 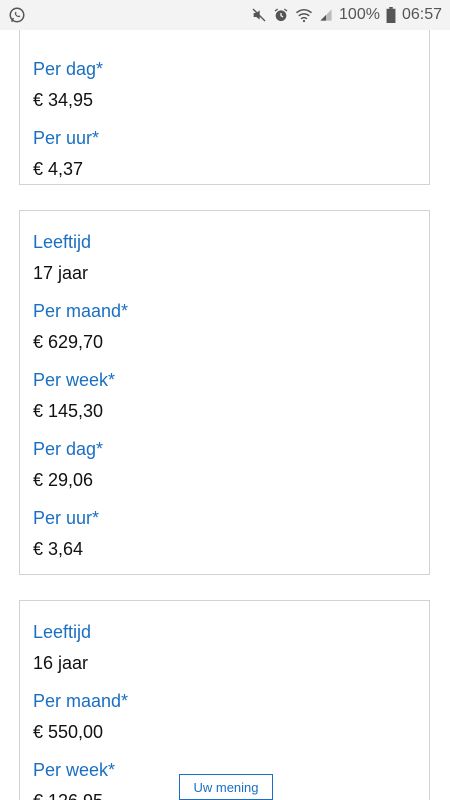 What do you see at coordinates (68, 732) in the screenshot?
I see `per-month-value: € 550,00` at bounding box center [68, 732].